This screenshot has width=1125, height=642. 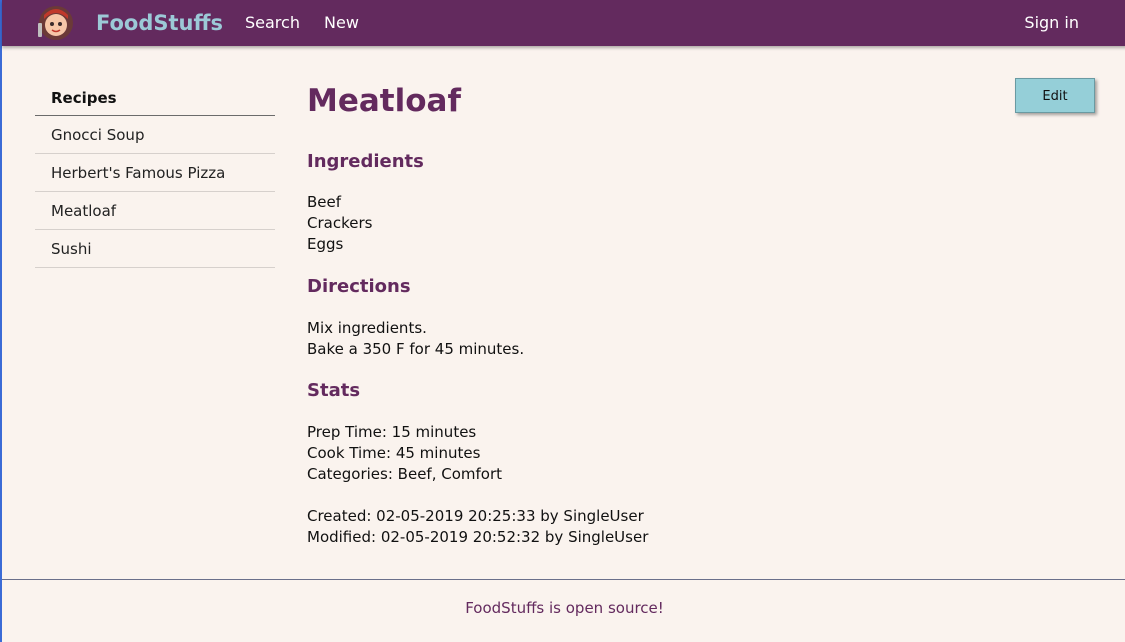 What do you see at coordinates (365, 161) in the screenshot?
I see `ingredients-heading: Ingredients` at bounding box center [365, 161].